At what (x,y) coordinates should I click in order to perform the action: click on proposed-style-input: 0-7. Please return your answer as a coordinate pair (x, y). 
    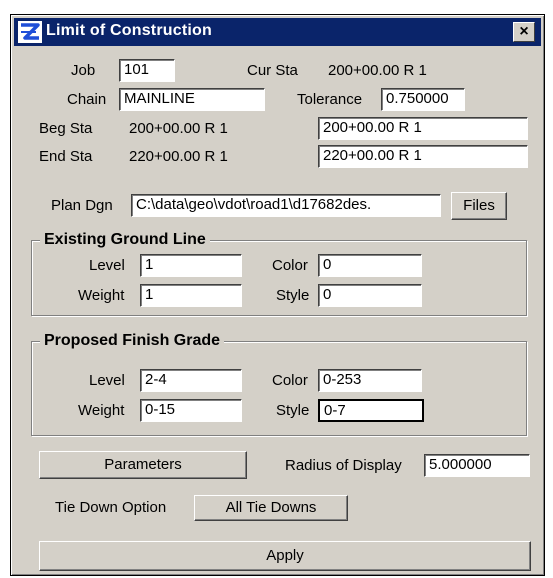
    Looking at the image, I should click on (371, 410).